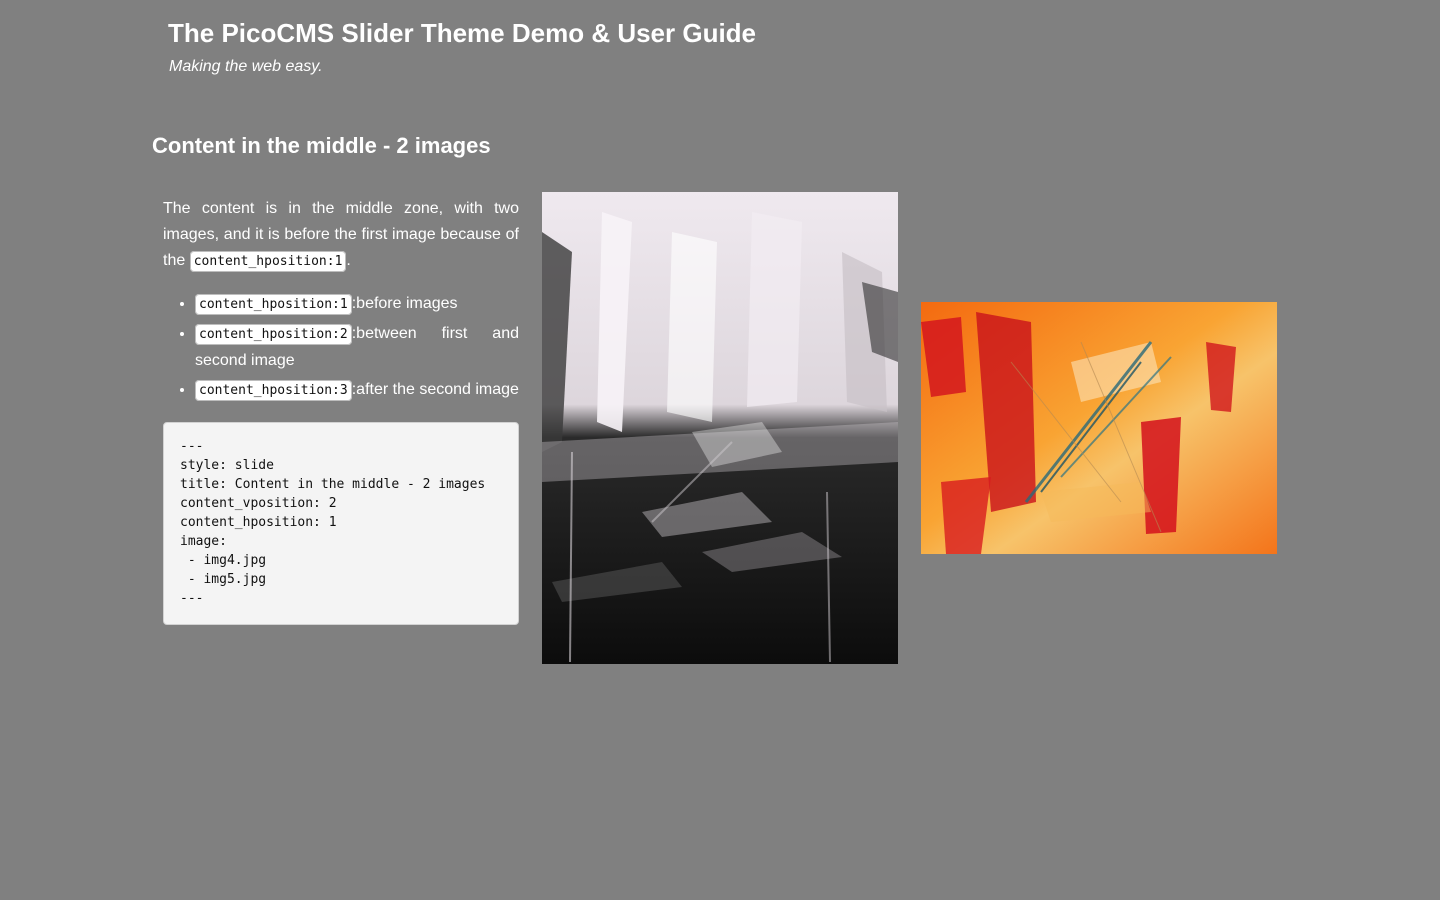 The image size is (1440, 900). I want to click on list-item: content_hposition:1:before images, so click(357, 304).